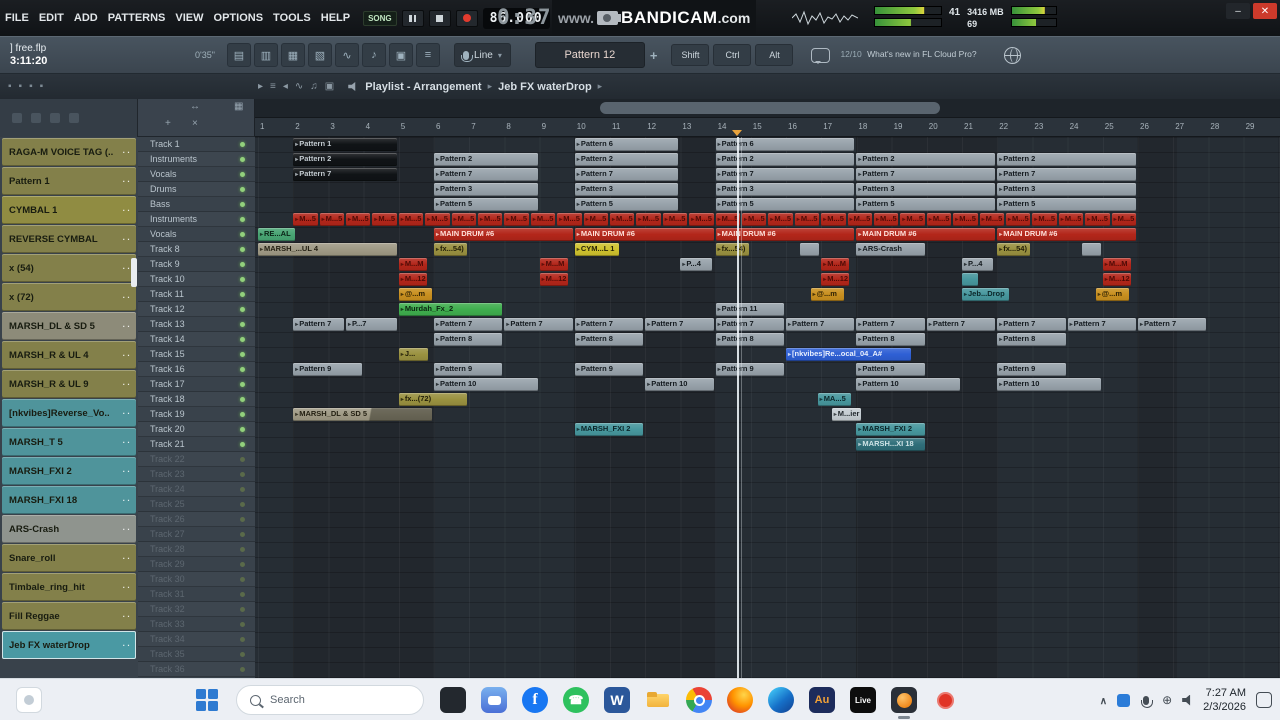 The image size is (1280, 720). What do you see at coordinates (51, 18) in the screenshot?
I see `menu-item-edit: EDIT` at bounding box center [51, 18].